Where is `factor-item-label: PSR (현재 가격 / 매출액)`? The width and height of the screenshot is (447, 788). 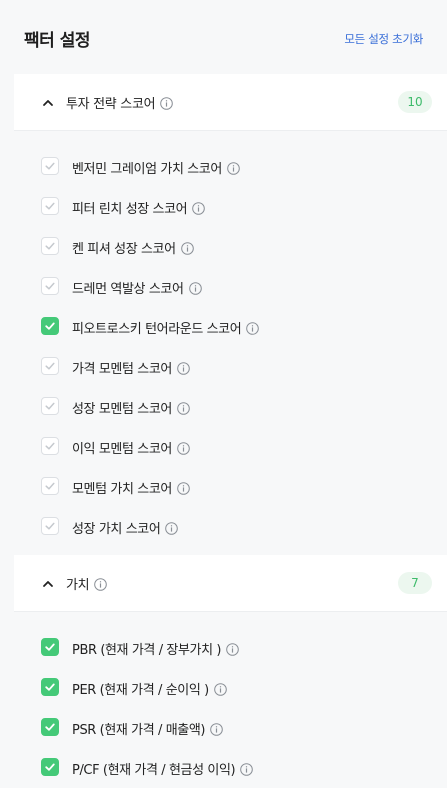 factor-item-label: PSR (현재 가격 / 매출액) is located at coordinates (147, 728).